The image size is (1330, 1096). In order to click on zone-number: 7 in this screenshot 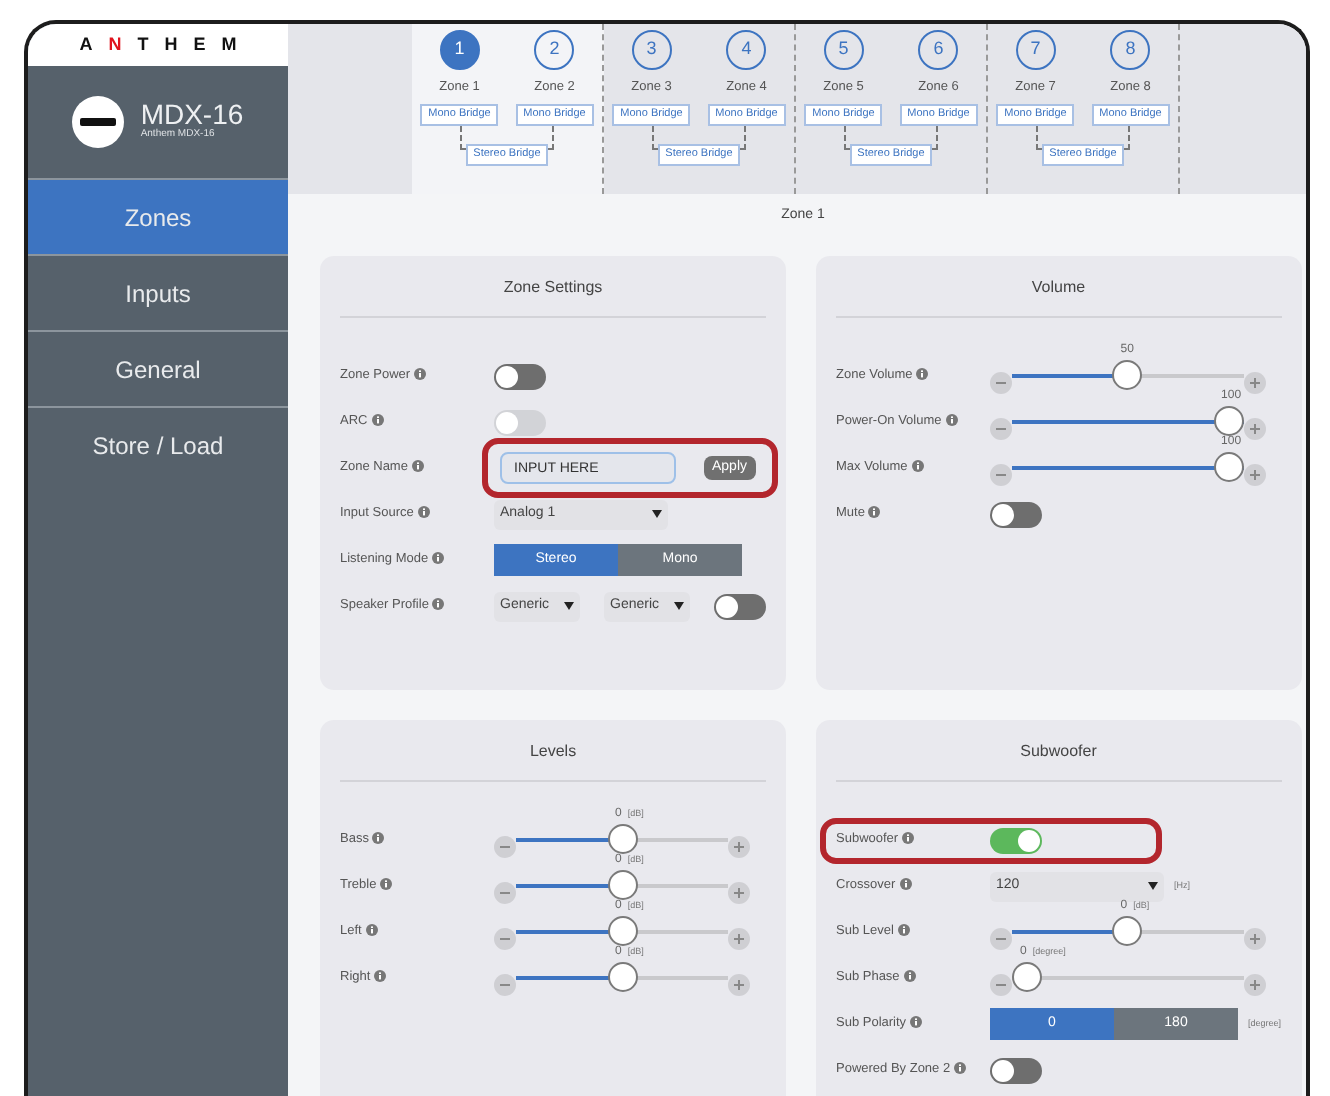, I will do `click(1035, 50)`.